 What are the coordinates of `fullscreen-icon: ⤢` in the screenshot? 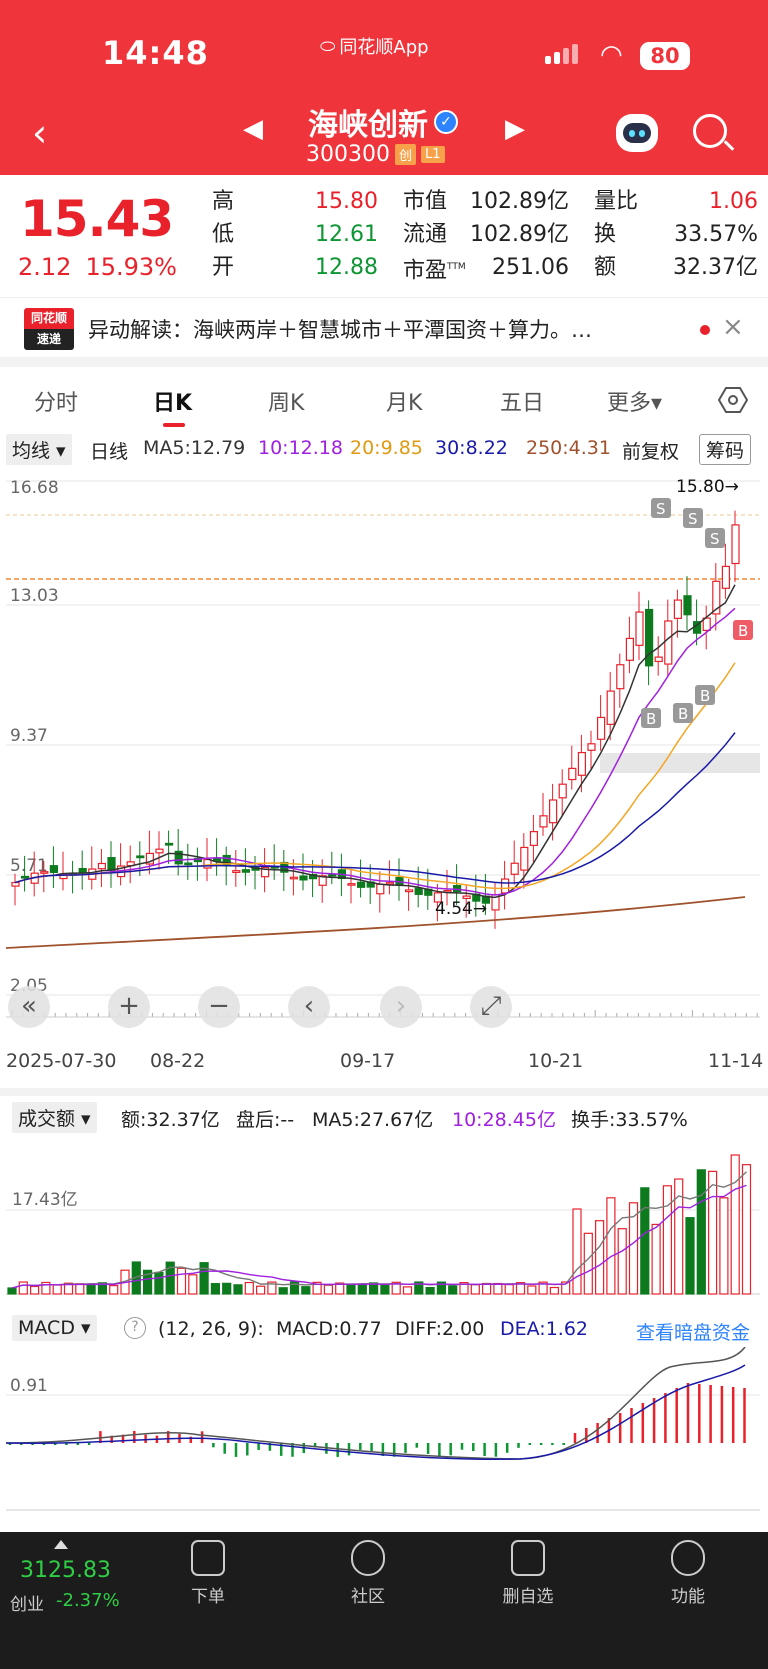 It's located at (491, 1007).